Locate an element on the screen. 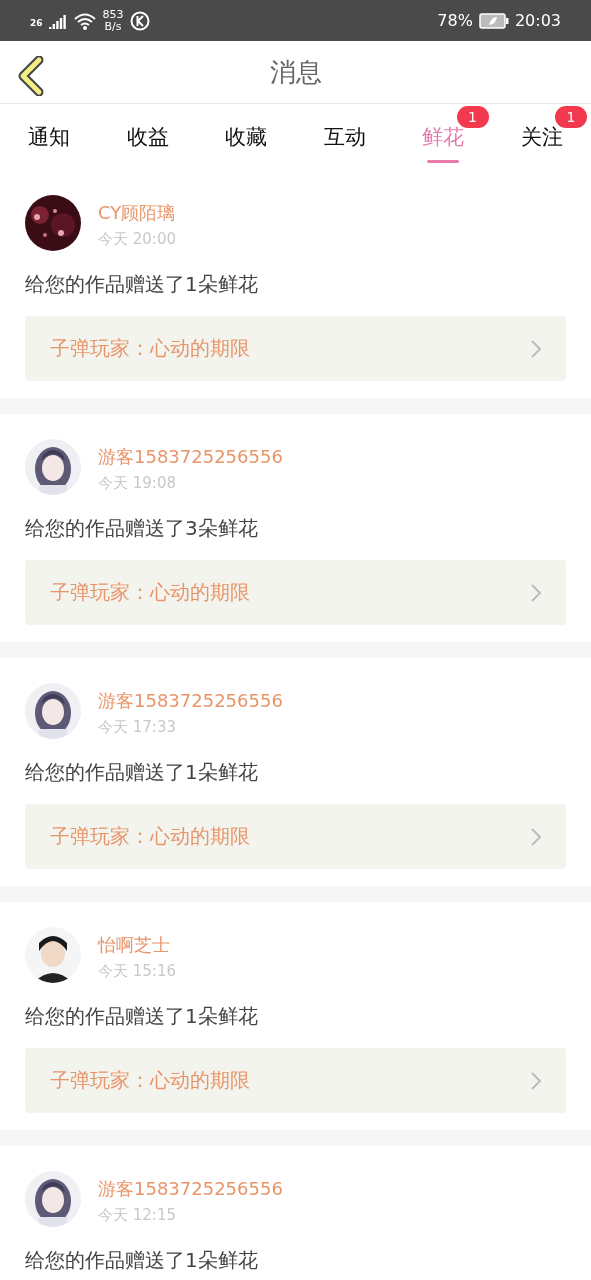 This screenshot has height=1280, width=591. tab: 关注 1 is located at coordinates (541, 137).